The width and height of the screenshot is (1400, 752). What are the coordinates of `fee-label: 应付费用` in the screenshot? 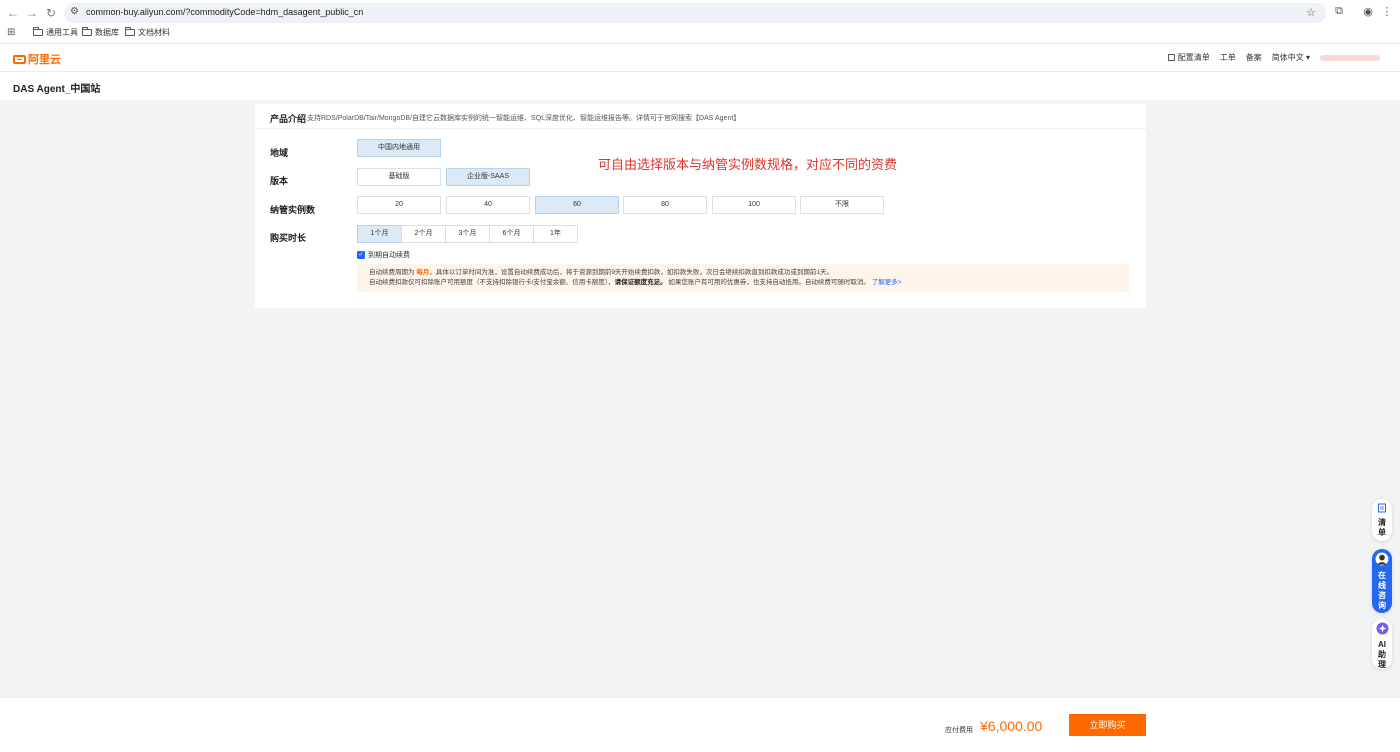 It's located at (959, 730).